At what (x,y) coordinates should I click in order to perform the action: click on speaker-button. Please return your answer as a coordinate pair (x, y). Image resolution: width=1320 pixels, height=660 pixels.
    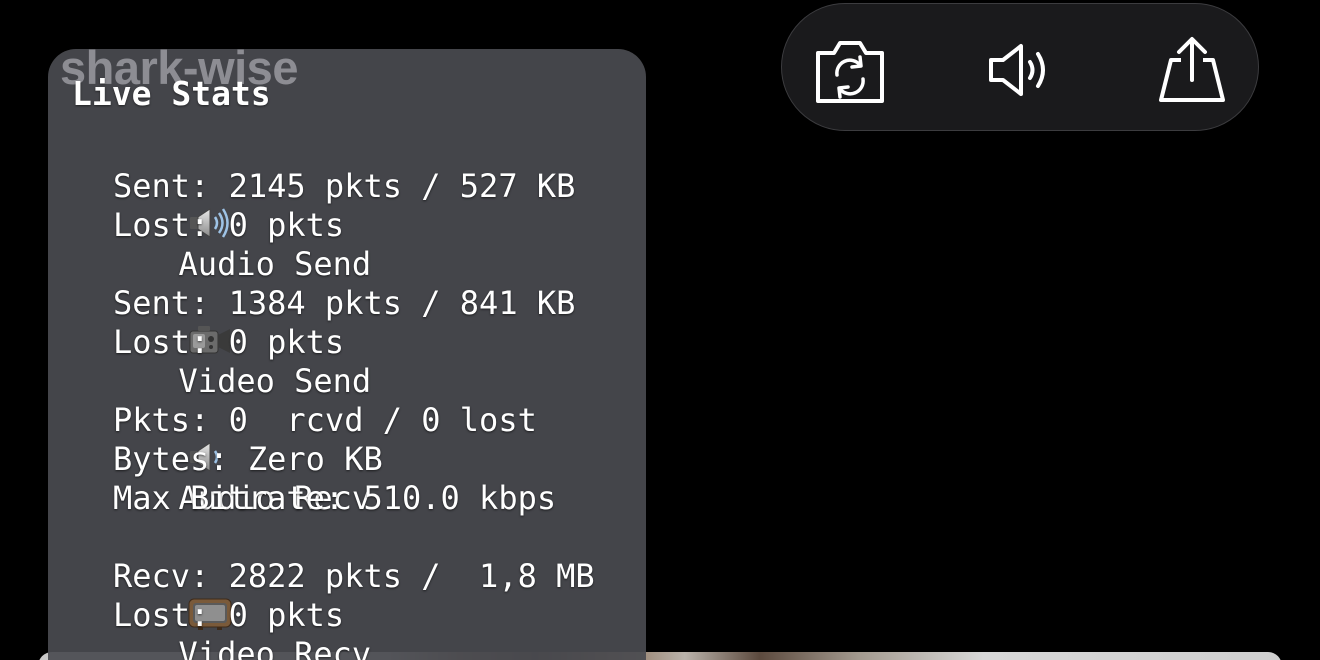
    Looking at the image, I should click on (1018, 70).